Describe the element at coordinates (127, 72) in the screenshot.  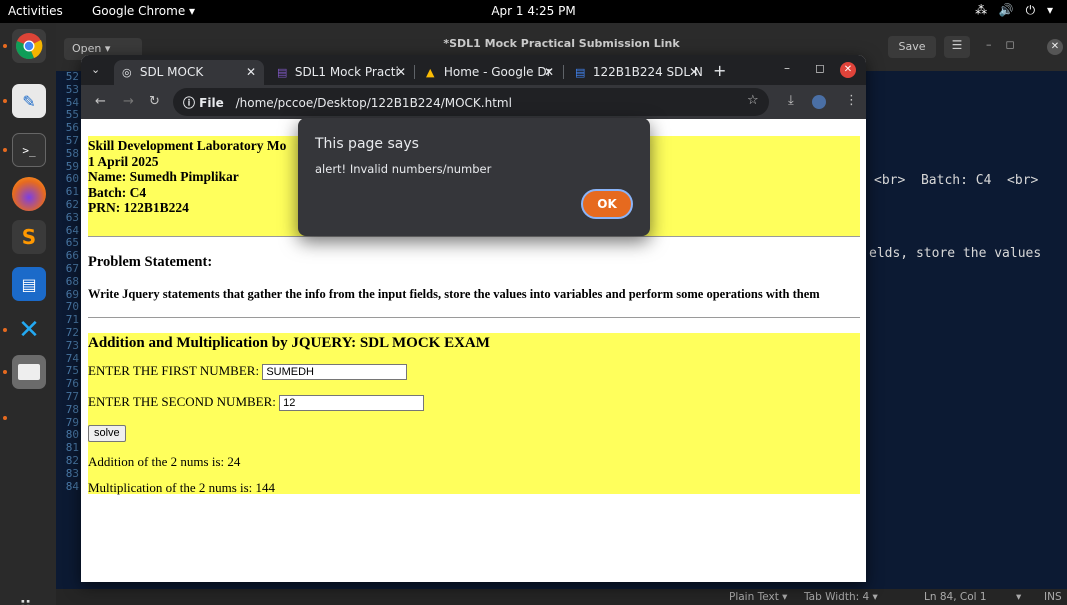
I see `globe-icon: ◎` at that location.